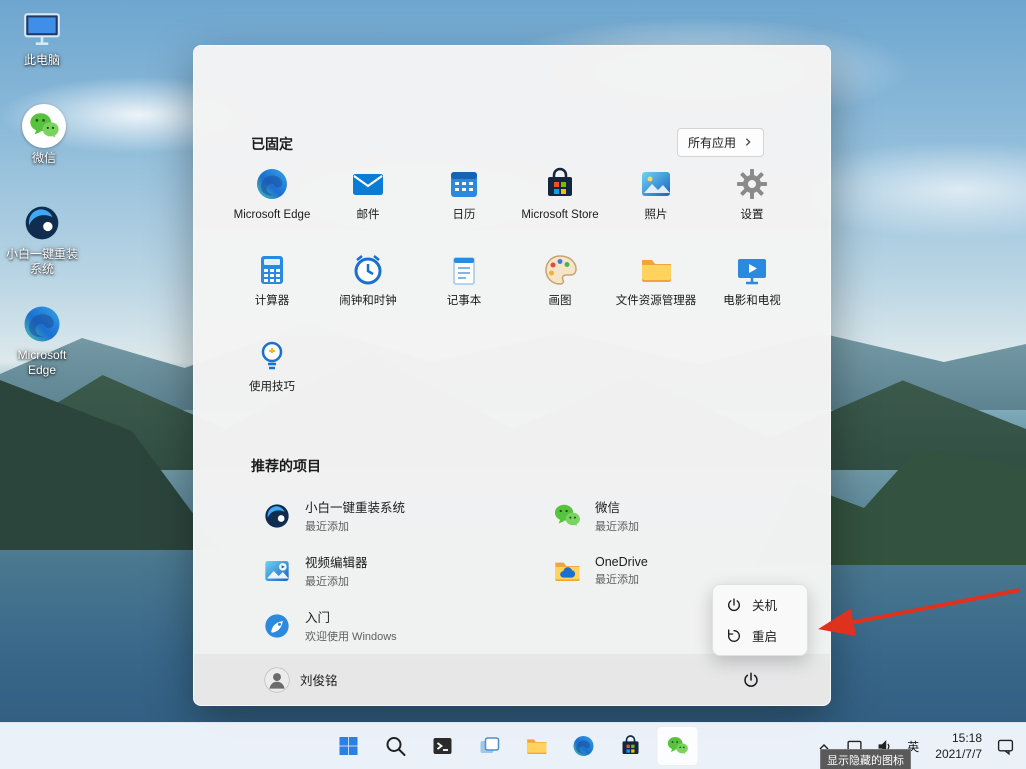  I want to click on start-button, so click(349, 746).